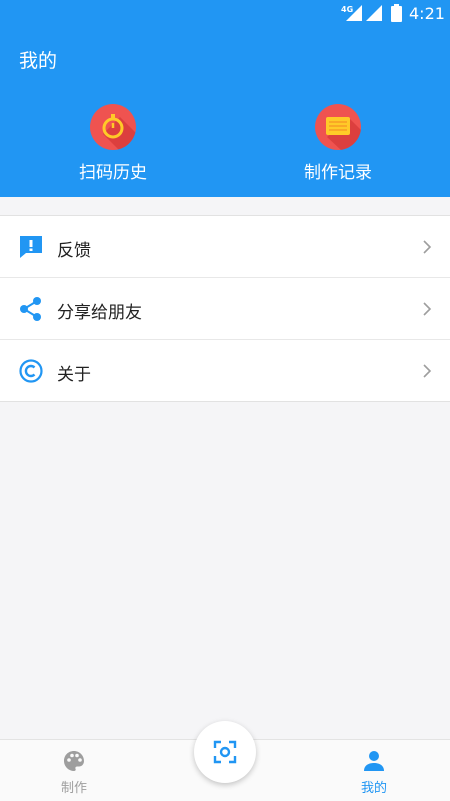 This screenshot has width=450, height=801. I want to click on scan-history-button: 扫码历史, so click(113, 143).